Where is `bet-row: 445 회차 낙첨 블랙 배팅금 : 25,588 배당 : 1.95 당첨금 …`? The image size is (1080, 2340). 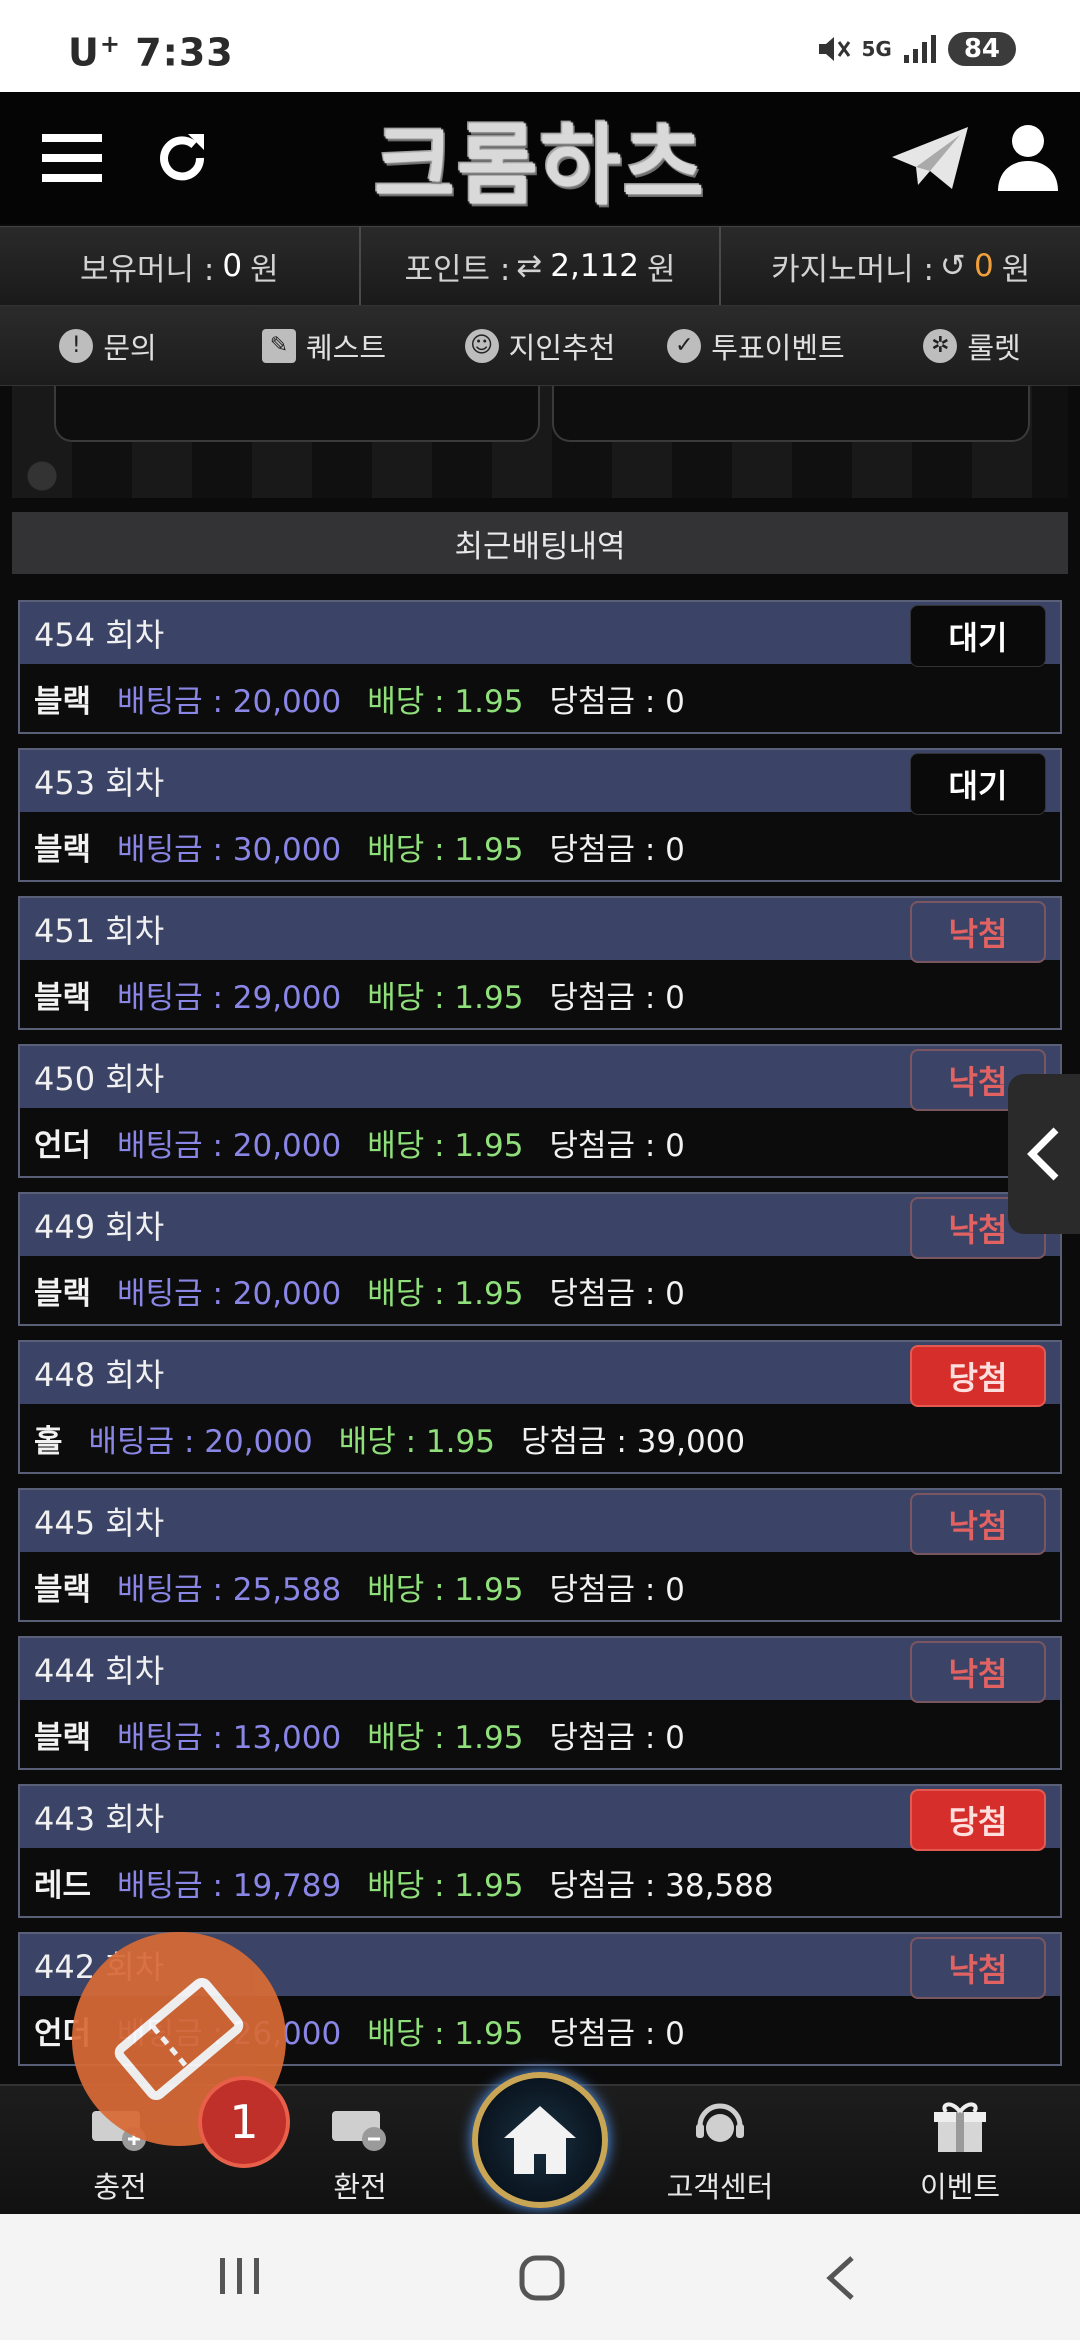
bet-row: 445 회차 낙첨 블랙 배팅금 : 25,588 배당 : 1.95 당첨금 … is located at coordinates (540, 1555).